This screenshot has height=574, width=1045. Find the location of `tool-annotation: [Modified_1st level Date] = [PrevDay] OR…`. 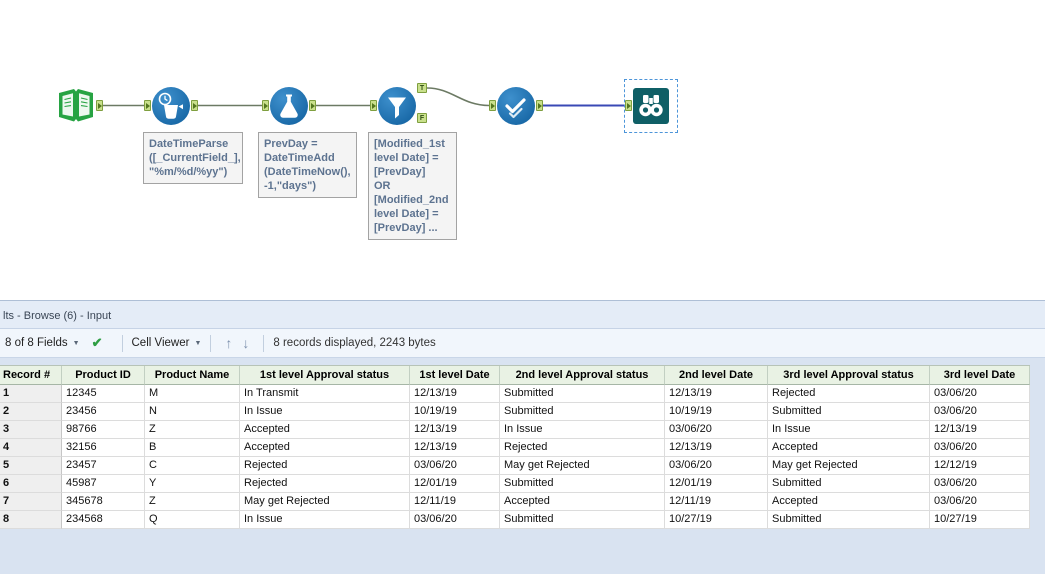

tool-annotation: [Modified_1st level Date] = [PrevDay] OR… is located at coordinates (412, 186).